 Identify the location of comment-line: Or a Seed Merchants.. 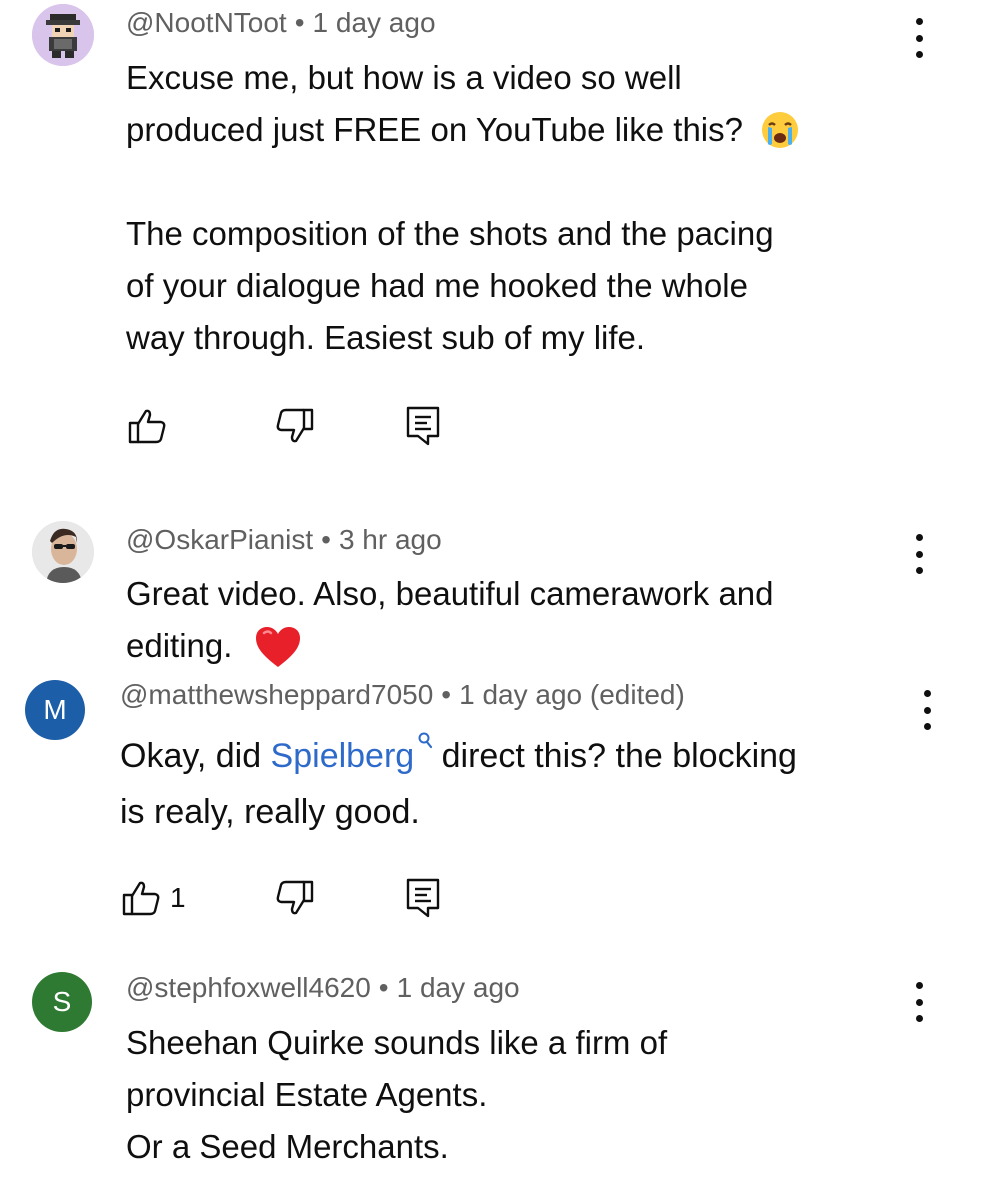
(287, 1146).